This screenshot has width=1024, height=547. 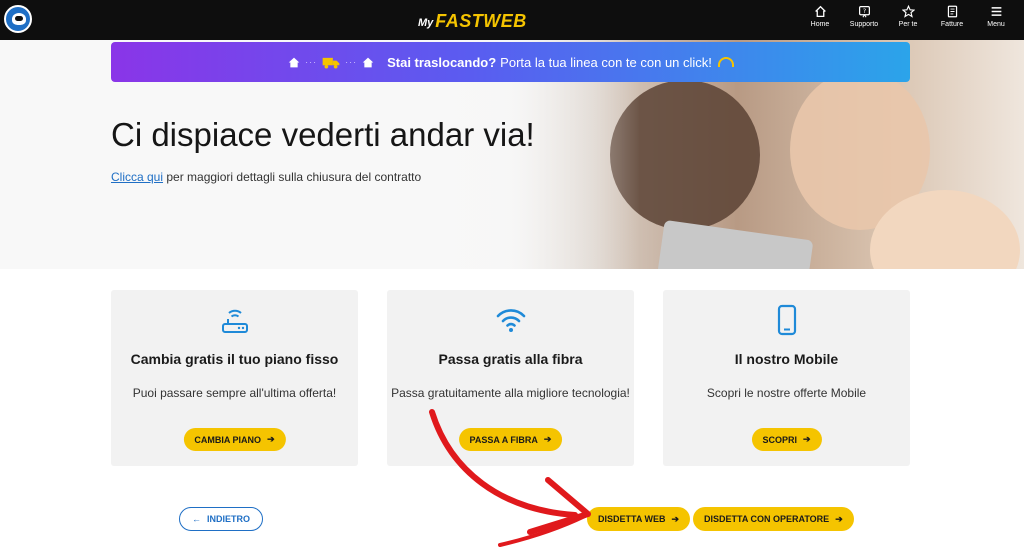 I want to click on nav-label-fatture: Fatture, so click(x=952, y=24).